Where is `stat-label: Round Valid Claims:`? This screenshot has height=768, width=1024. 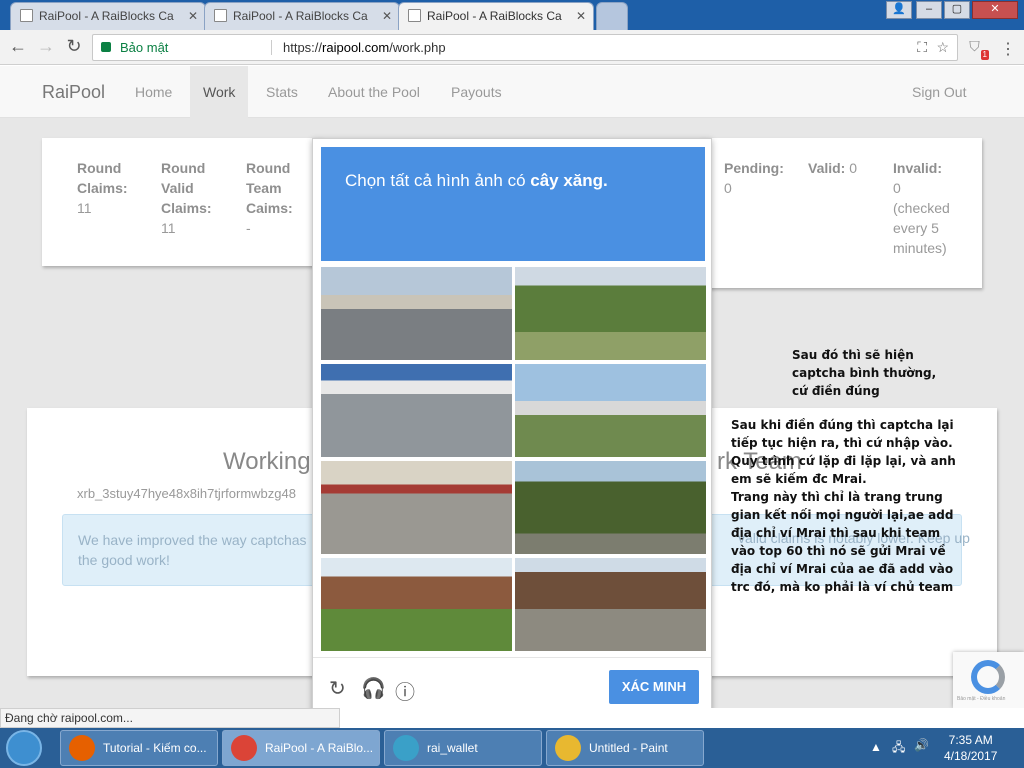
stat-label: Round Valid Claims: is located at coordinates (186, 188).